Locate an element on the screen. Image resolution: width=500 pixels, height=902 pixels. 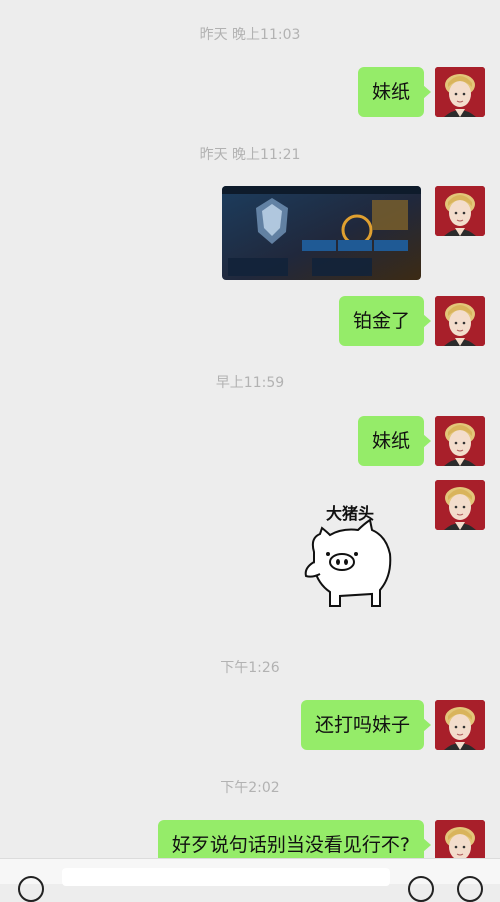
pig-sticker is located at coordinates (350, 553).